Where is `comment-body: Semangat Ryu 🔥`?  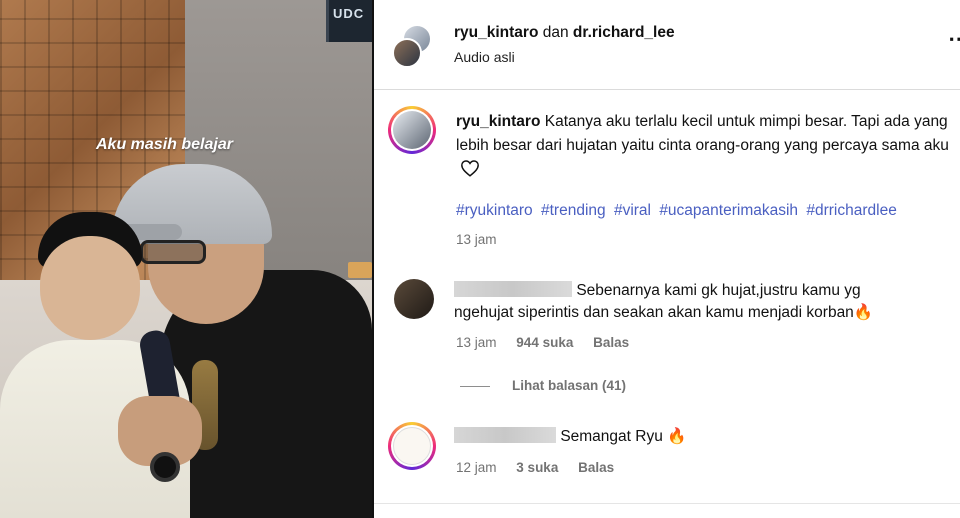
comment-body: Semangat Ryu 🔥 is located at coordinates (623, 436).